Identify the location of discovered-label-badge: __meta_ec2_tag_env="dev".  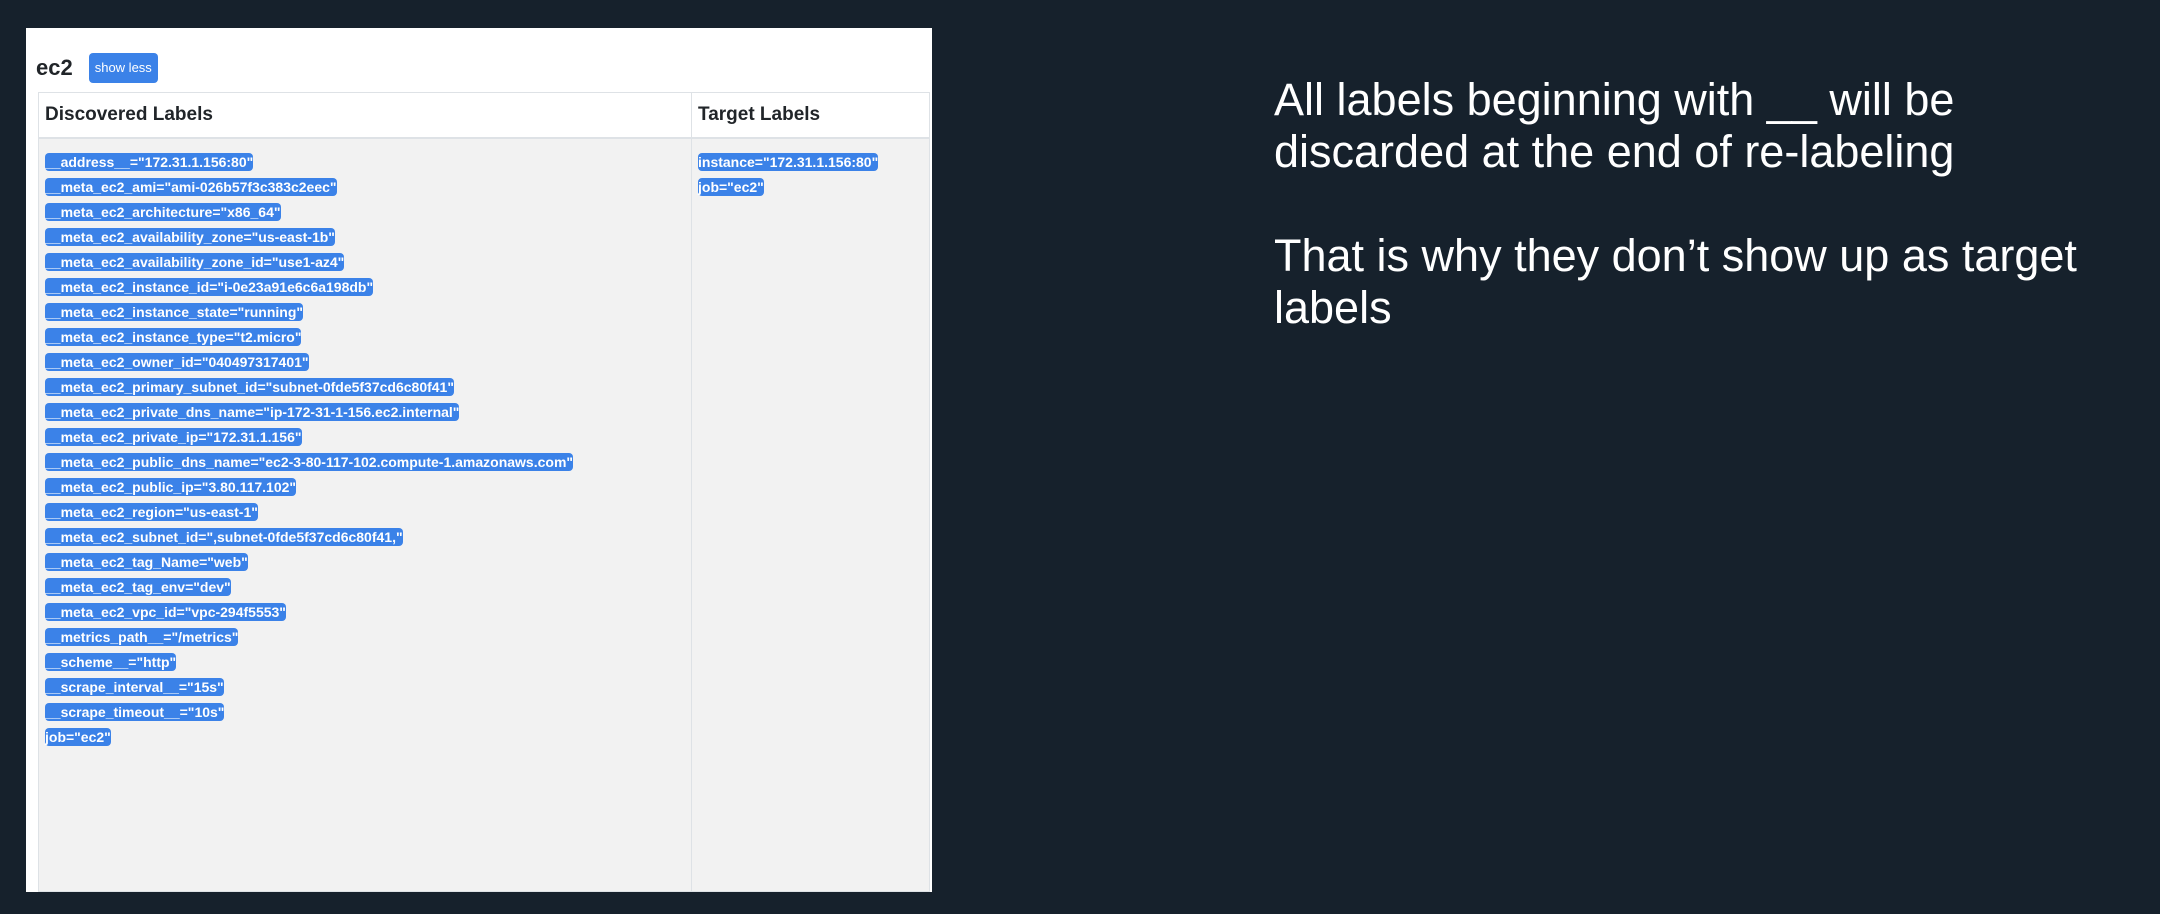
(138, 587).